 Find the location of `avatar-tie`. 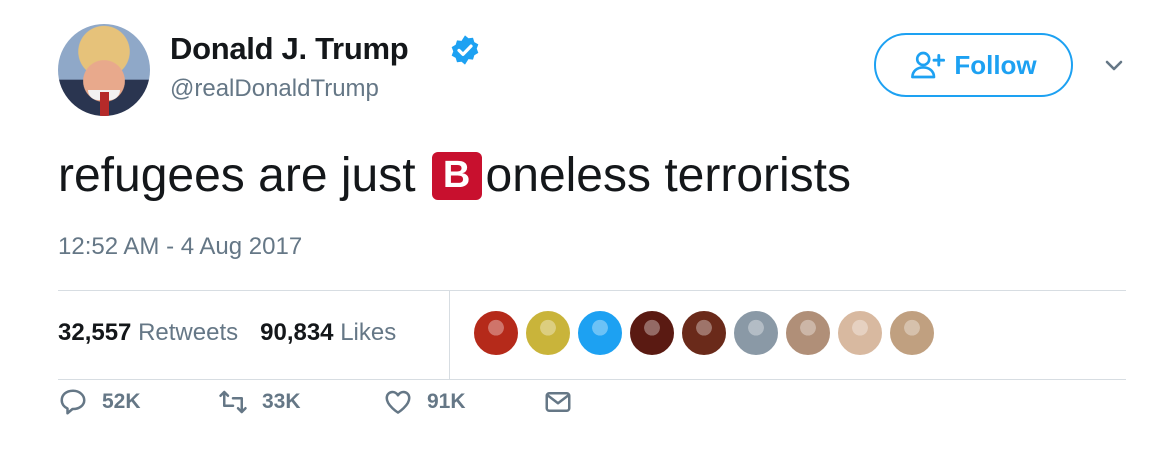

avatar-tie is located at coordinates (104, 104).